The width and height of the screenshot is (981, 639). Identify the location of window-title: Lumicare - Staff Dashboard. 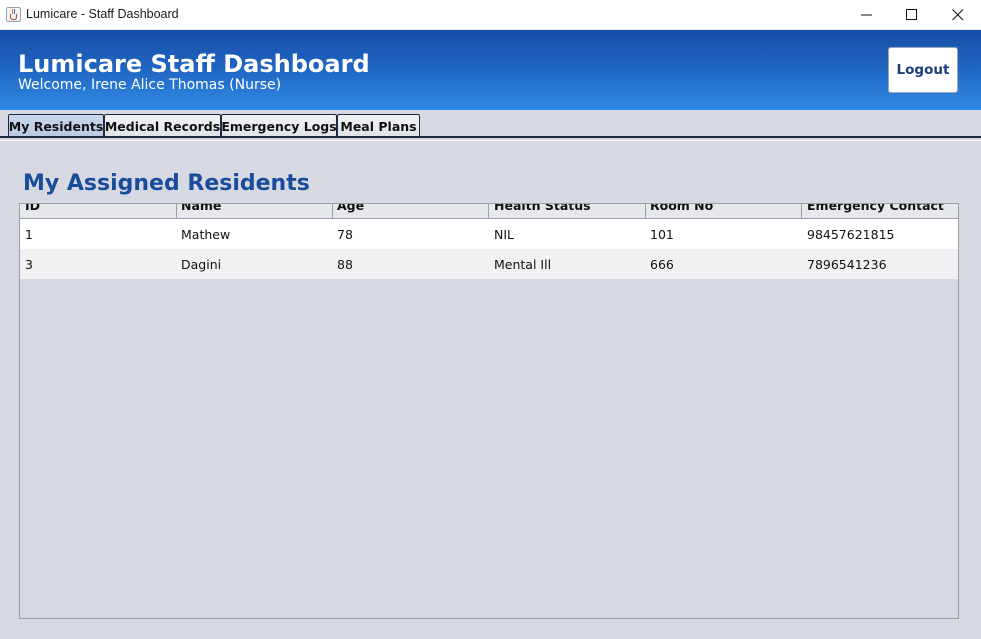
(102, 14).